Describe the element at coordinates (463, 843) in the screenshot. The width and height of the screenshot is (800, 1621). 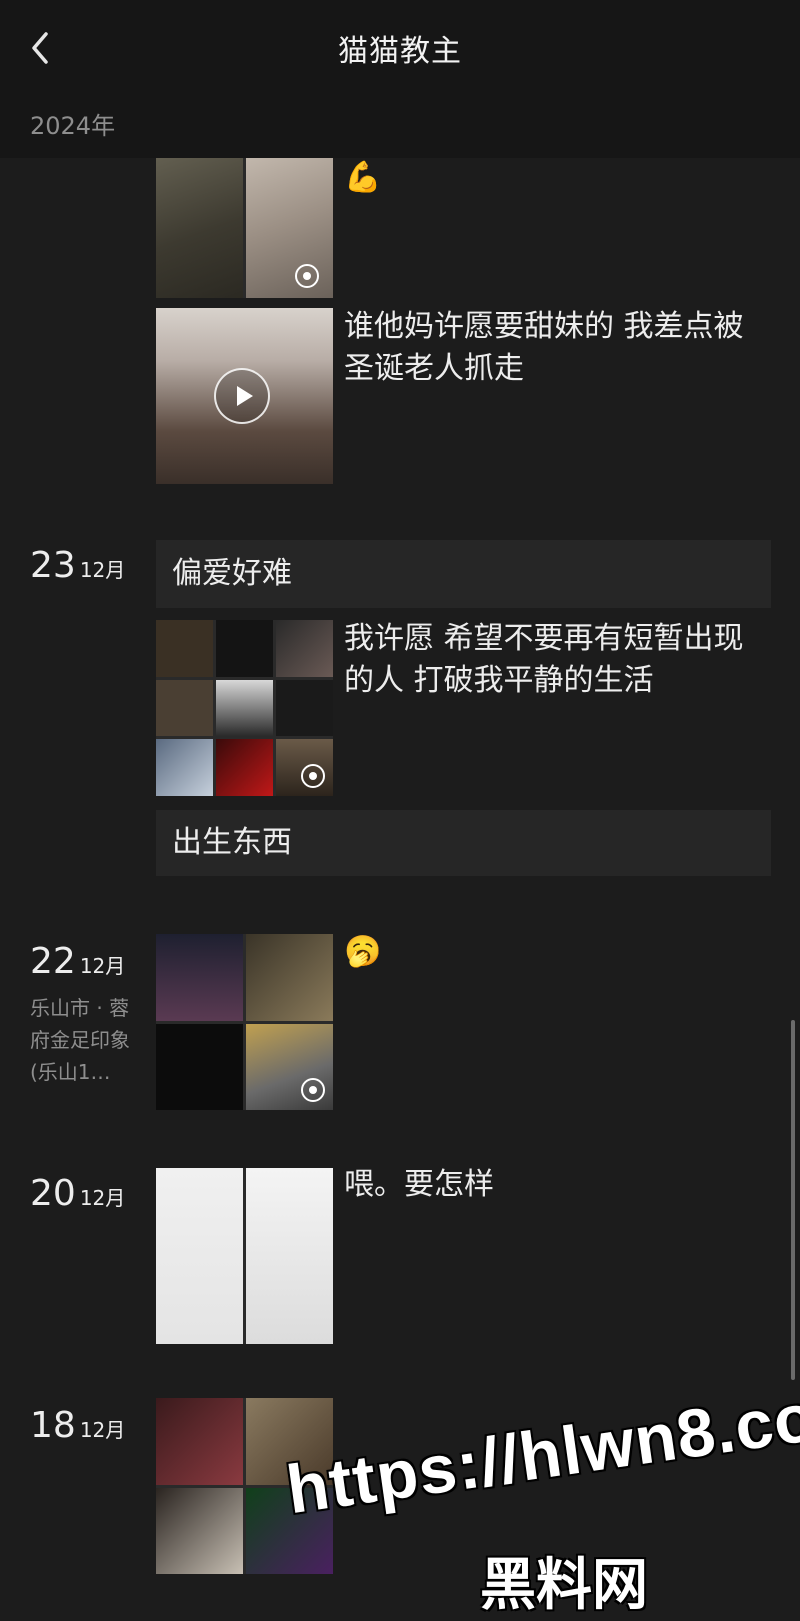
I see `text-post: 出生东西` at that location.